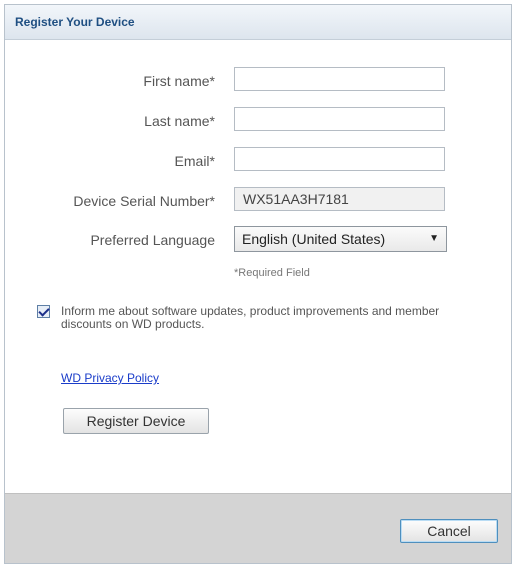  What do you see at coordinates (43, 311) in the screenshot?
I see `inform-me-checkbox` at bounding box center [43, 311].